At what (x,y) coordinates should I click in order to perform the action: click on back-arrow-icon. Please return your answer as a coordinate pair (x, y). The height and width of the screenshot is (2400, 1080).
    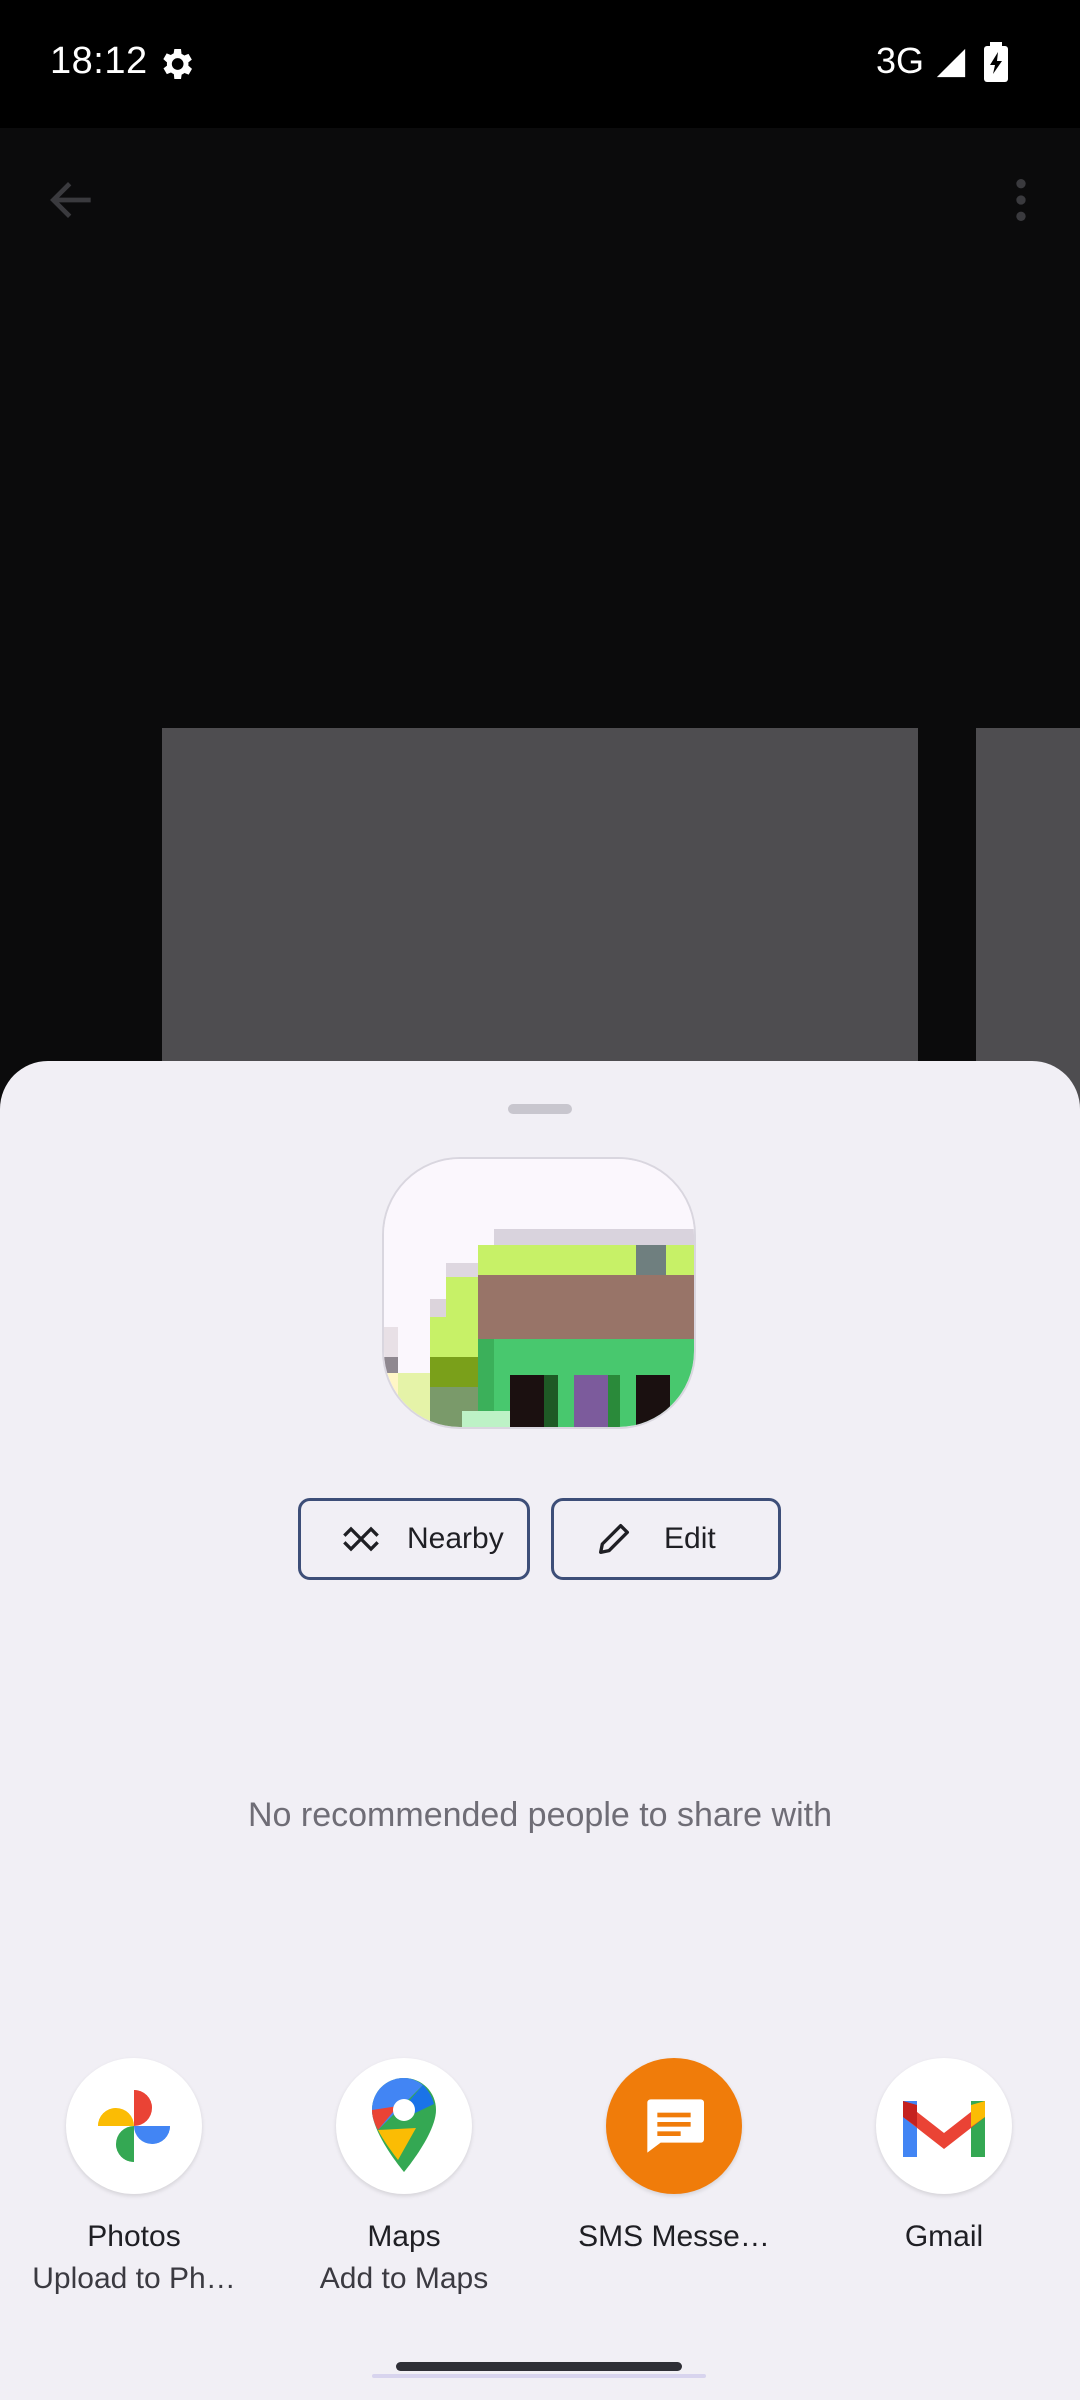
    Looking at the image, I should click on (72, 200).